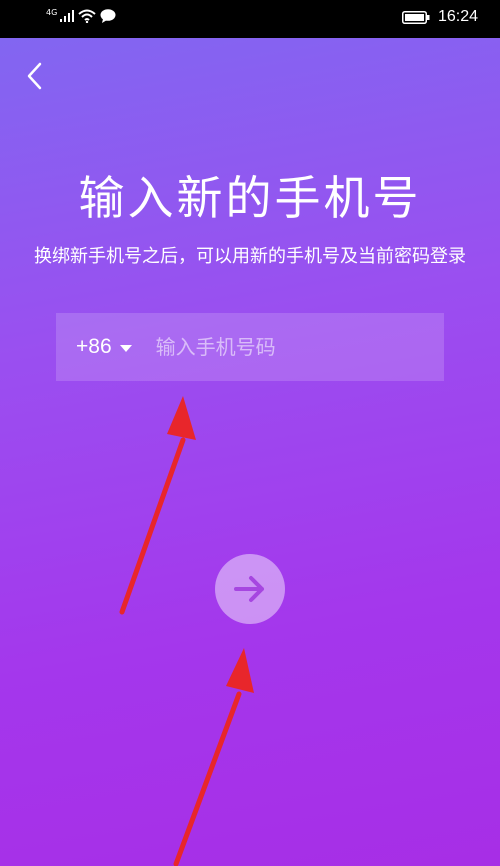 The width and height of the screenshot is (500, 866). What do you see at coordinates (250, 19) in the screenshot?
I see `status-bar: 4G 16:24` at bounding box center [250, 19].